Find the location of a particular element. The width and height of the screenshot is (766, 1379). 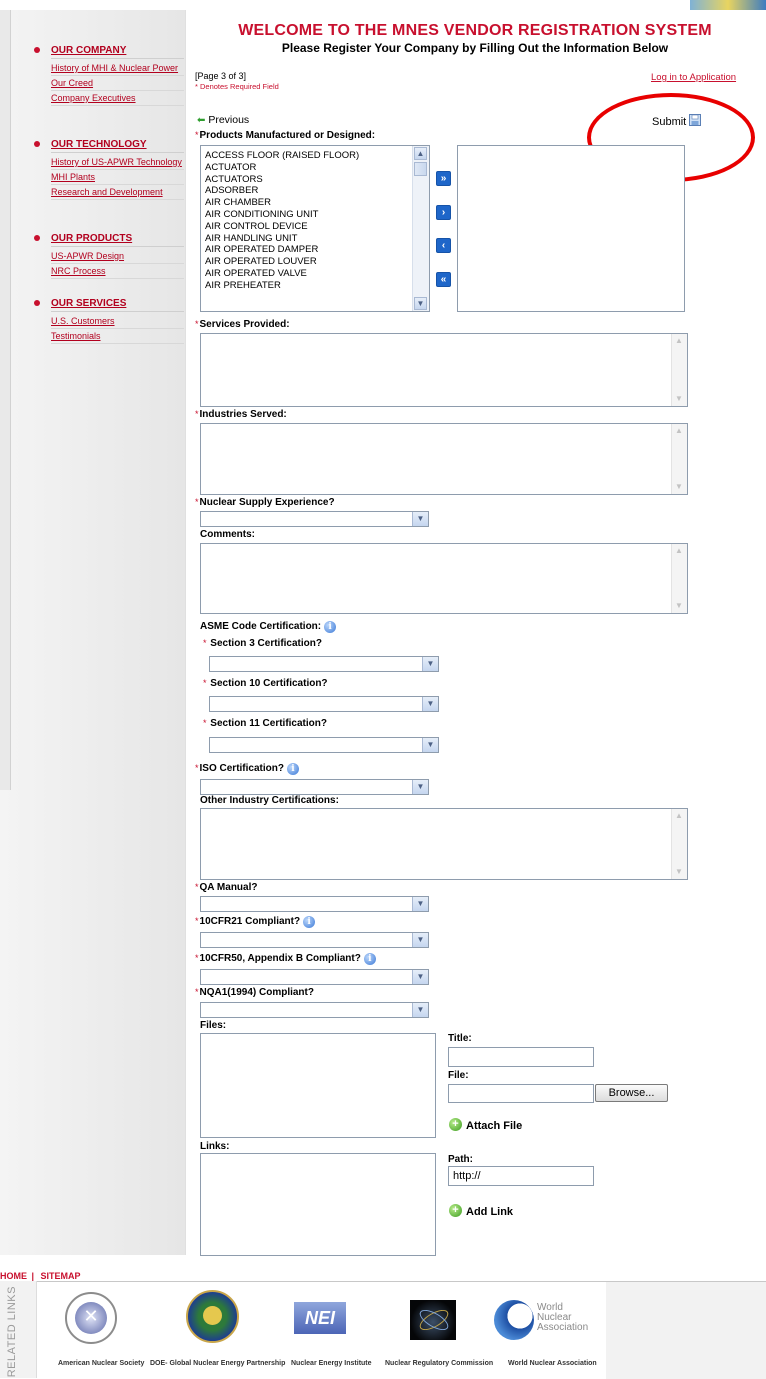

related-links-tab: RELATED LINKS is located at coordinates (18, 1329).